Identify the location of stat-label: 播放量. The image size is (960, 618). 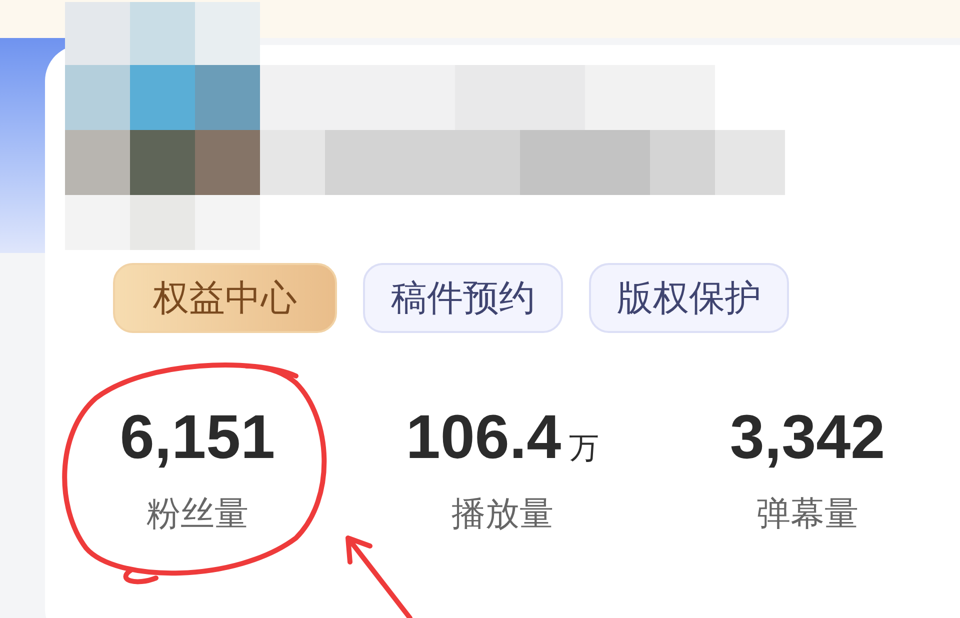
(503, 514).